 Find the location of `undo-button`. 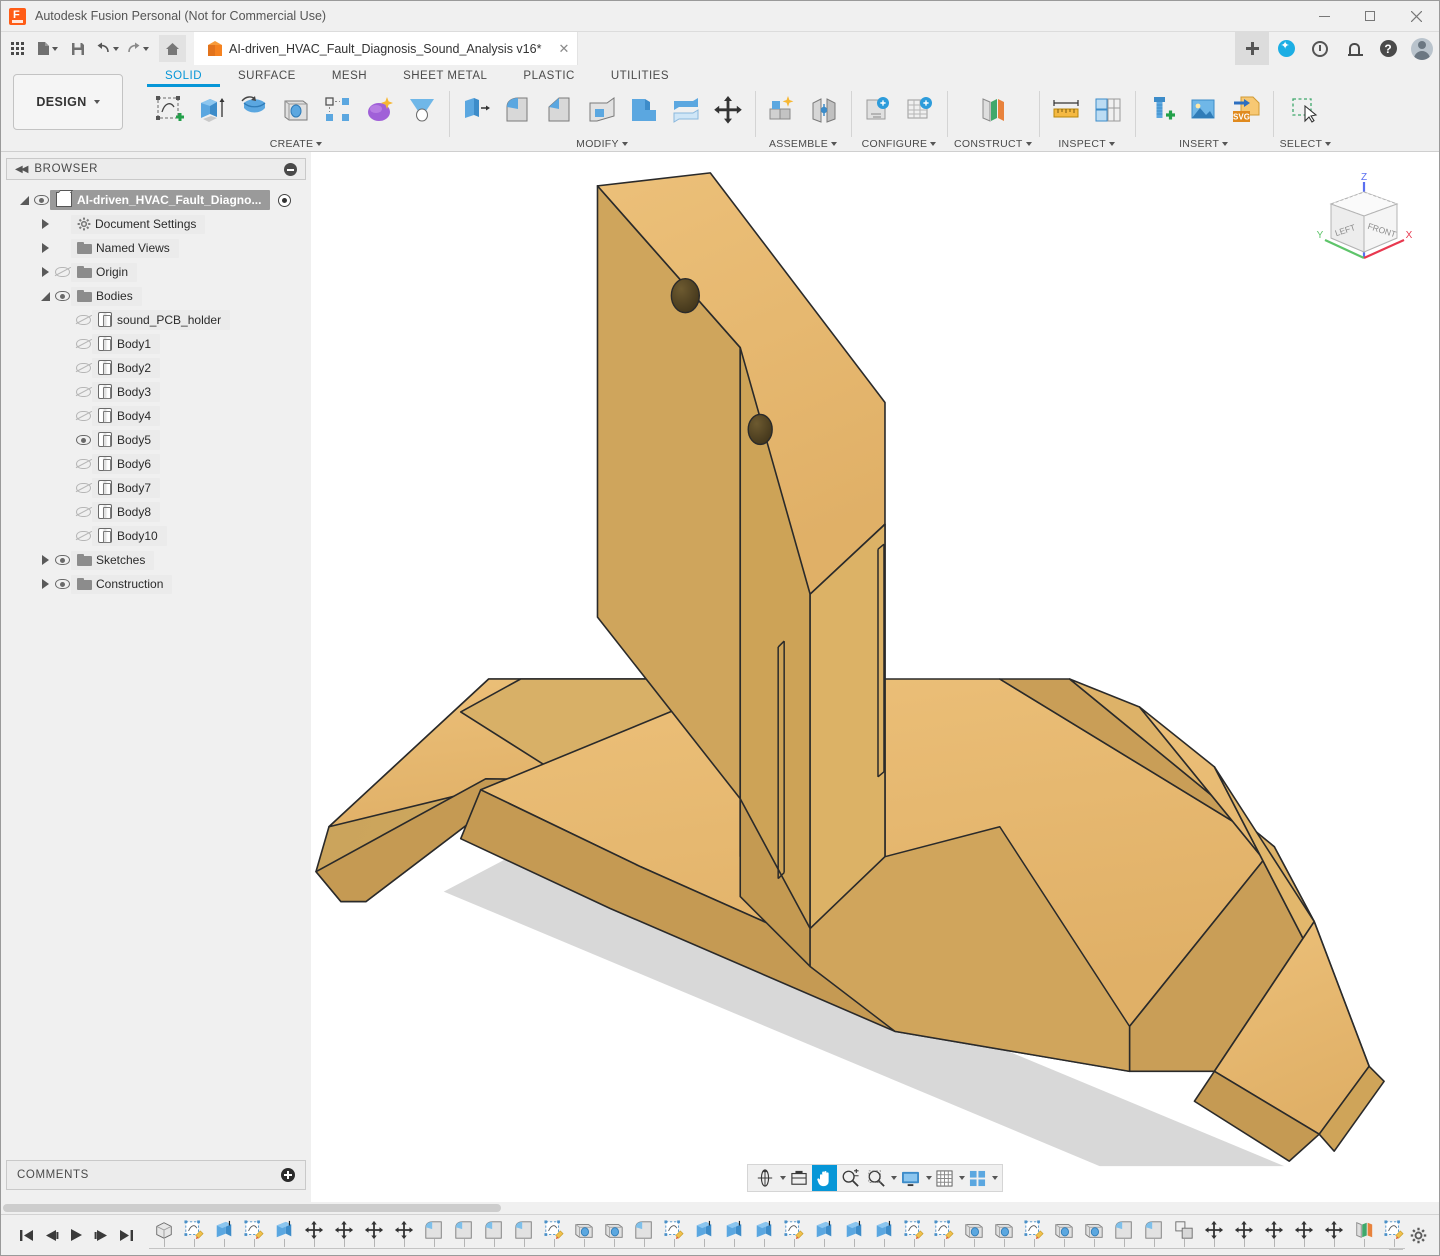

undo-button is located at coordinates (107, 48).